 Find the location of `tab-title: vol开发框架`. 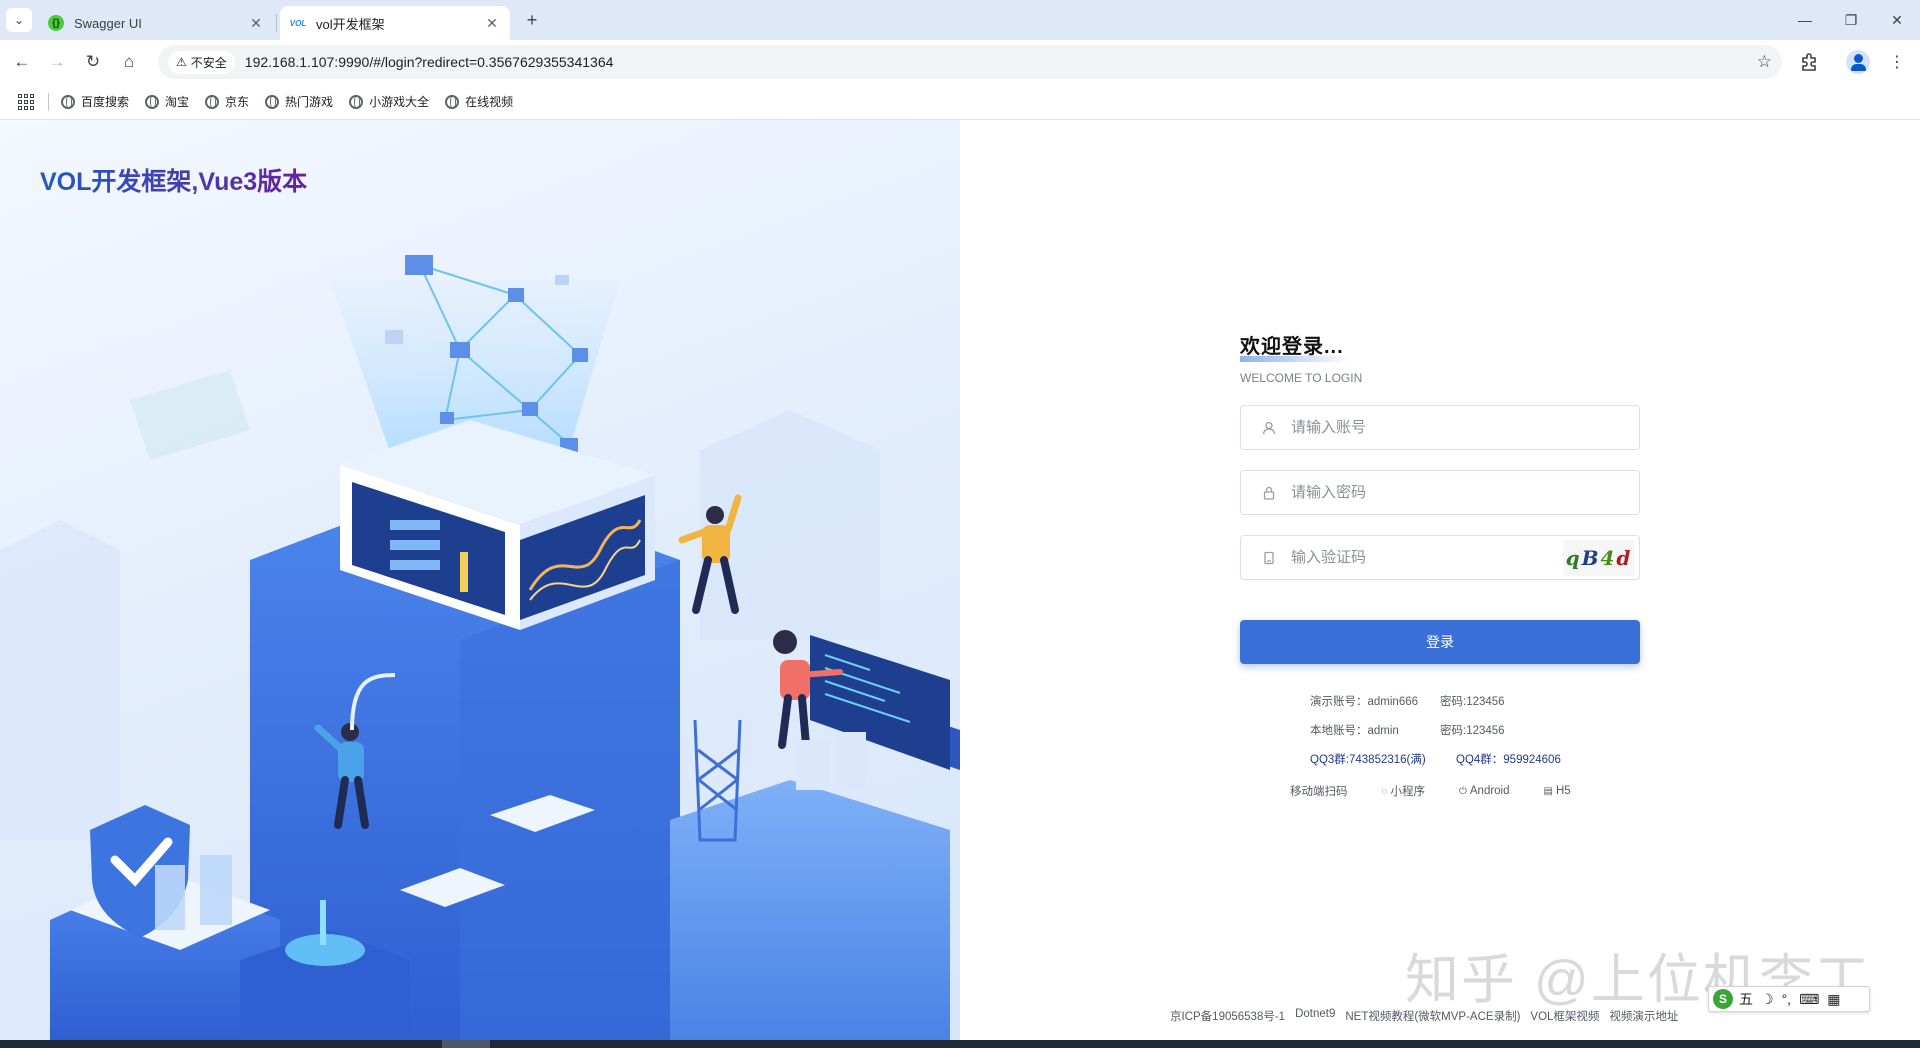

tab-title: vol开发框架 is located at coordinates (350, 24).